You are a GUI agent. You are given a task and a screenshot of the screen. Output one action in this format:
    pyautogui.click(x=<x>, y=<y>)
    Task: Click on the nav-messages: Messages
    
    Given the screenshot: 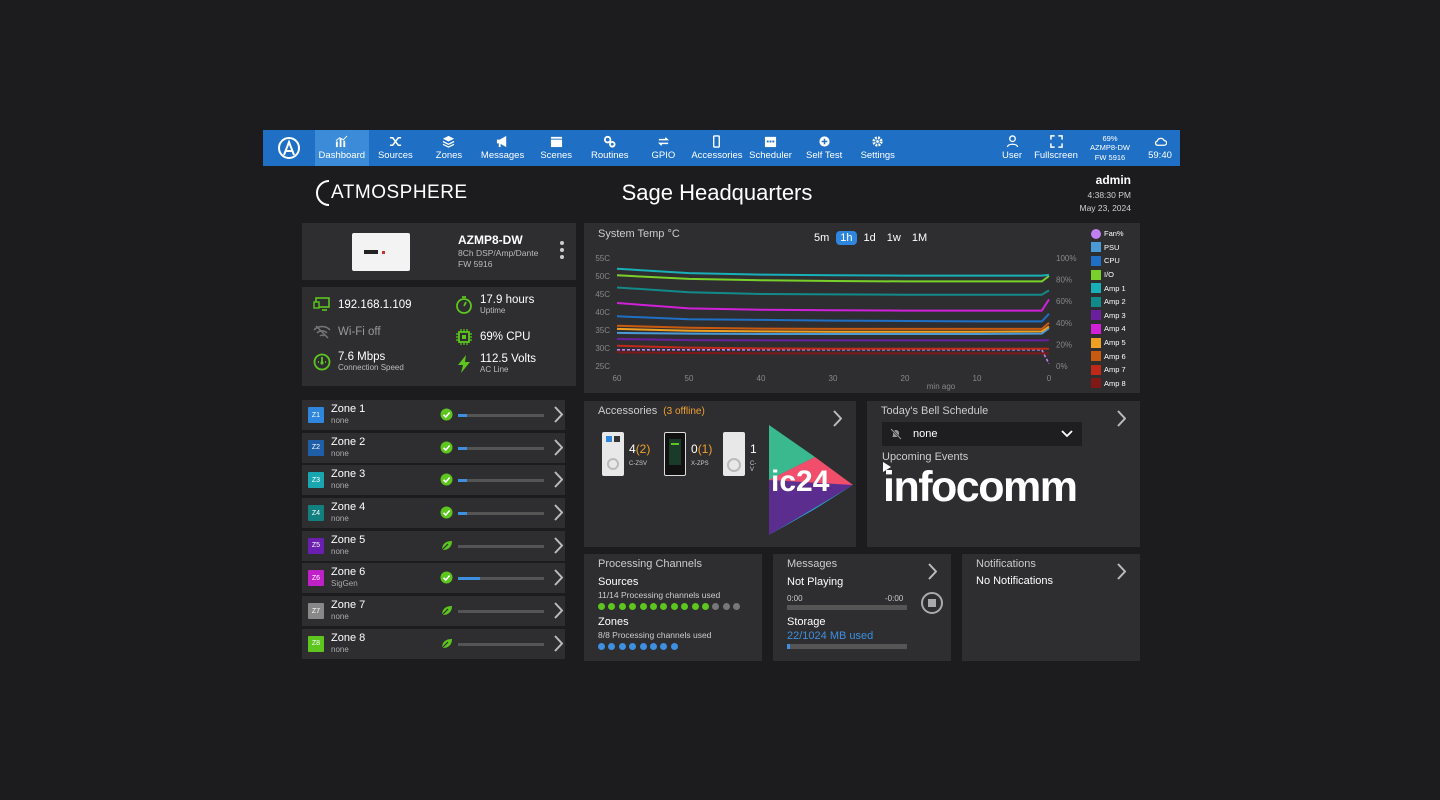 What is the action you would take?
    pyautogui.click(x=503, y=148)
    